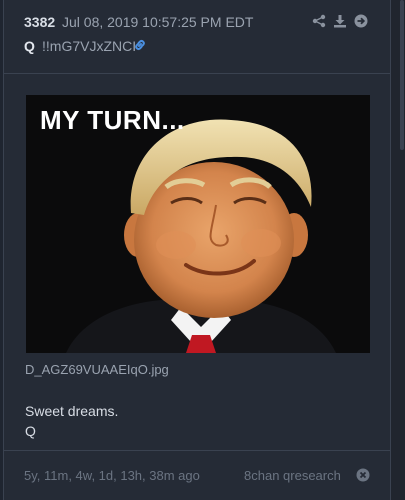 This screenshot has height=500, width=405. What do you see at coordinates (39, 22) in the screenshot?
I see `post-number: 3382` at bounding box center [39, 22].